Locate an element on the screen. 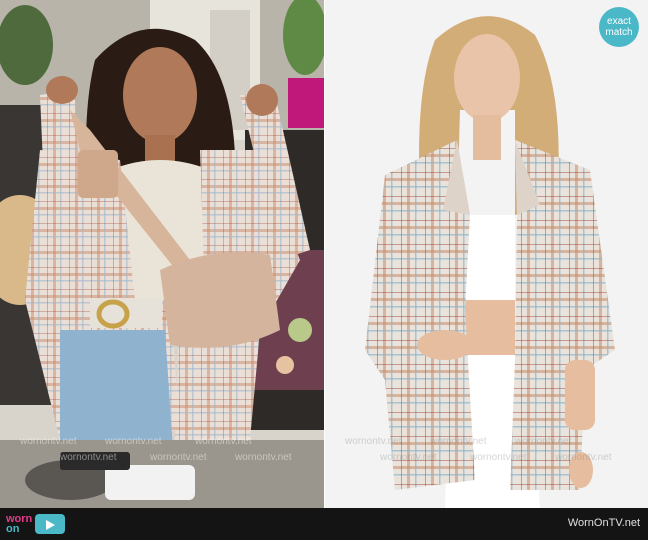  logo-word-on: on is located at coordinates (13, 529).